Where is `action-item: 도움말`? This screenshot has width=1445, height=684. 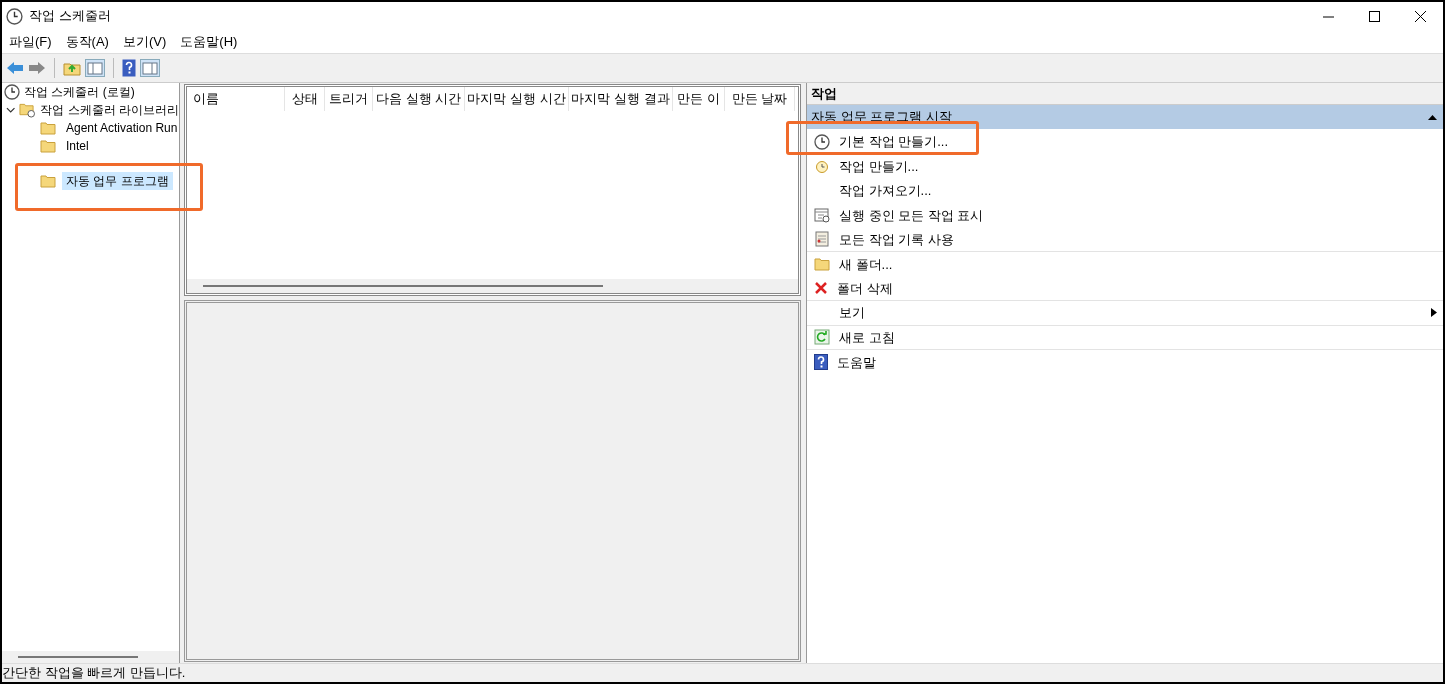 action-item: 도움말 is located at coordinates (856, 362).